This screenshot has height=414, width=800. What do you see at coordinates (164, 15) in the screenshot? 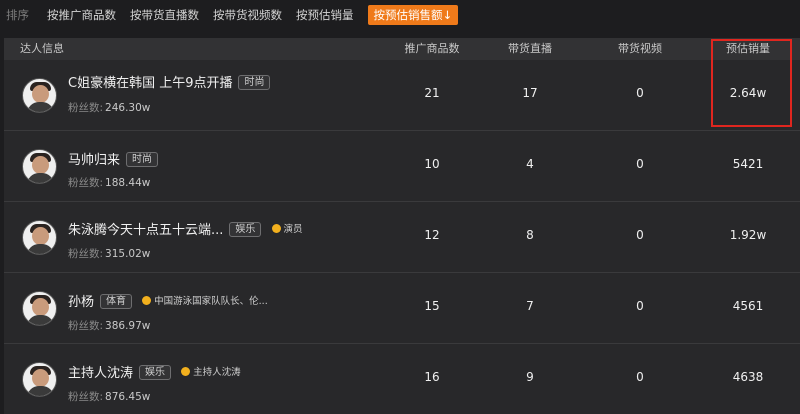
I see `sort-by-lives: 按带货直播数` at bounding box center [164, 15].